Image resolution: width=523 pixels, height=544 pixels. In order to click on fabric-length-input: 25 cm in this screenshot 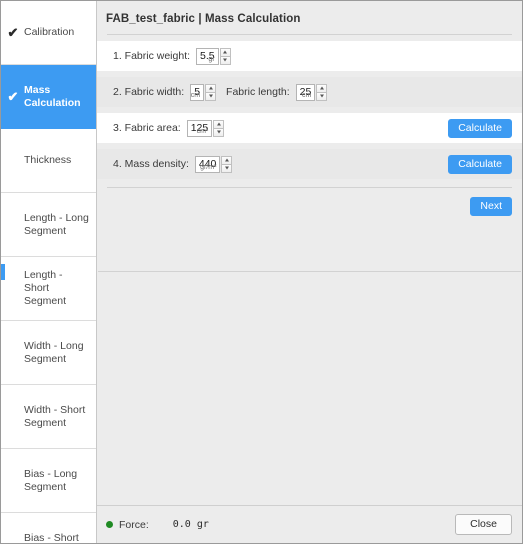, I will do `click(305, 92)`.